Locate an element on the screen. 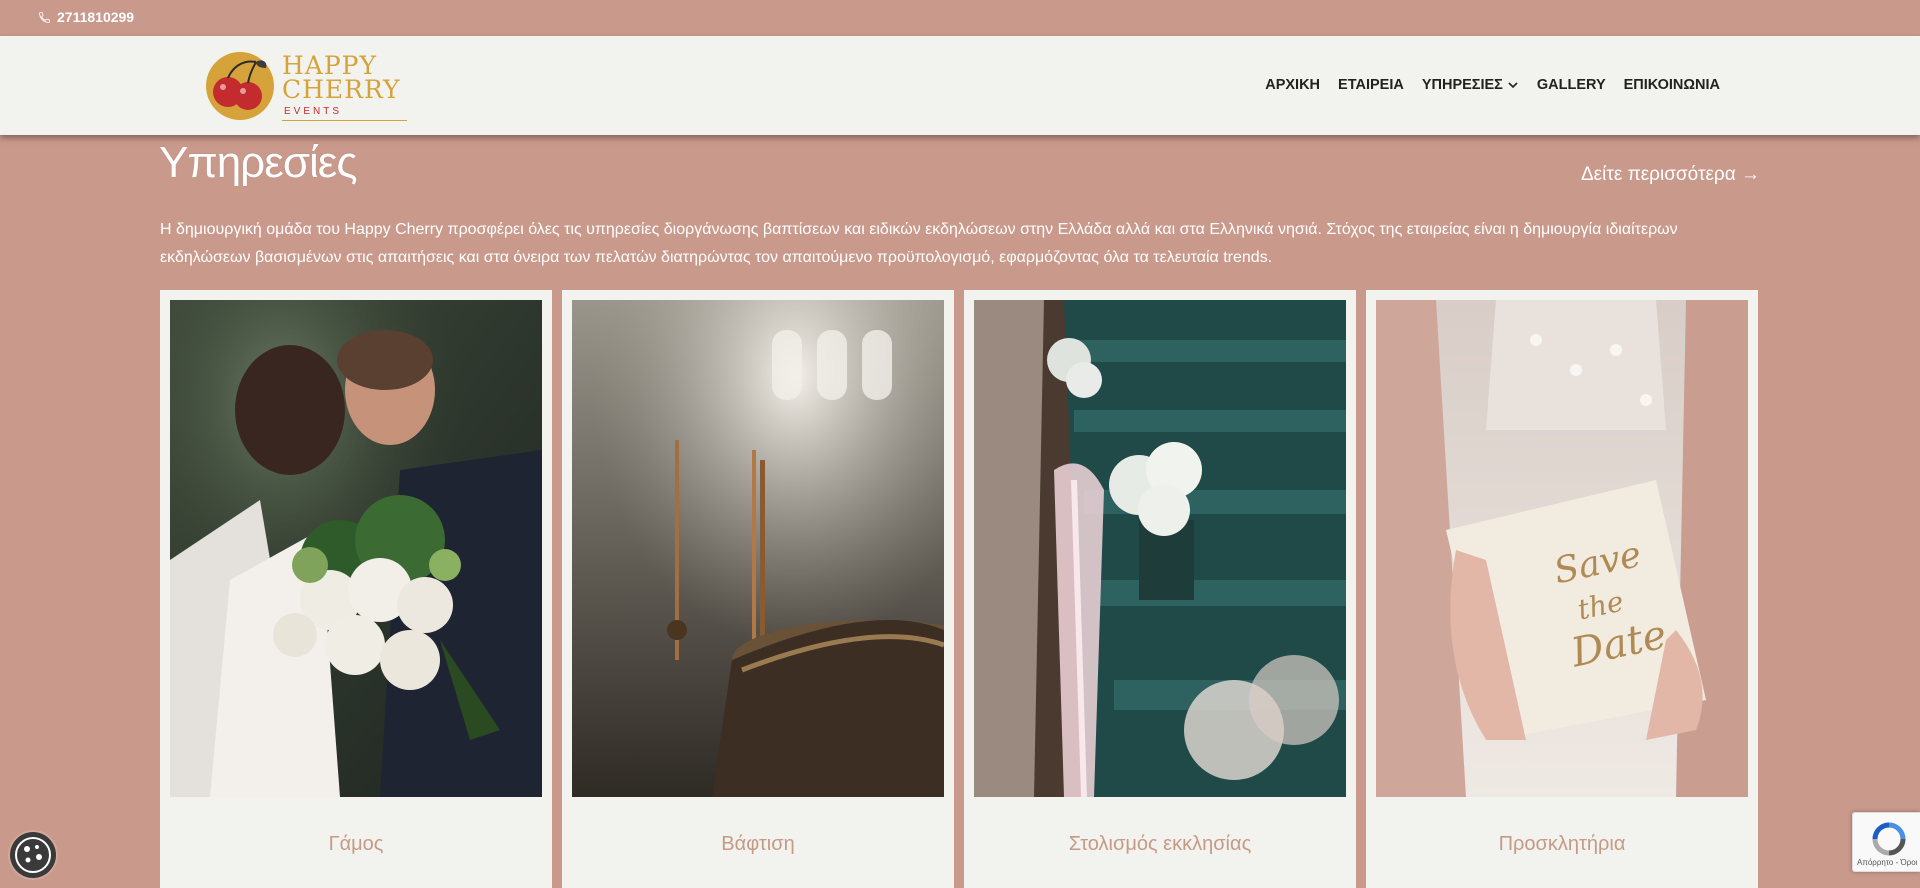 Image resolution: width=1920 pixels, height=888 pixels. logo-line-3: EVENTS is located at coordinates (344, 113).